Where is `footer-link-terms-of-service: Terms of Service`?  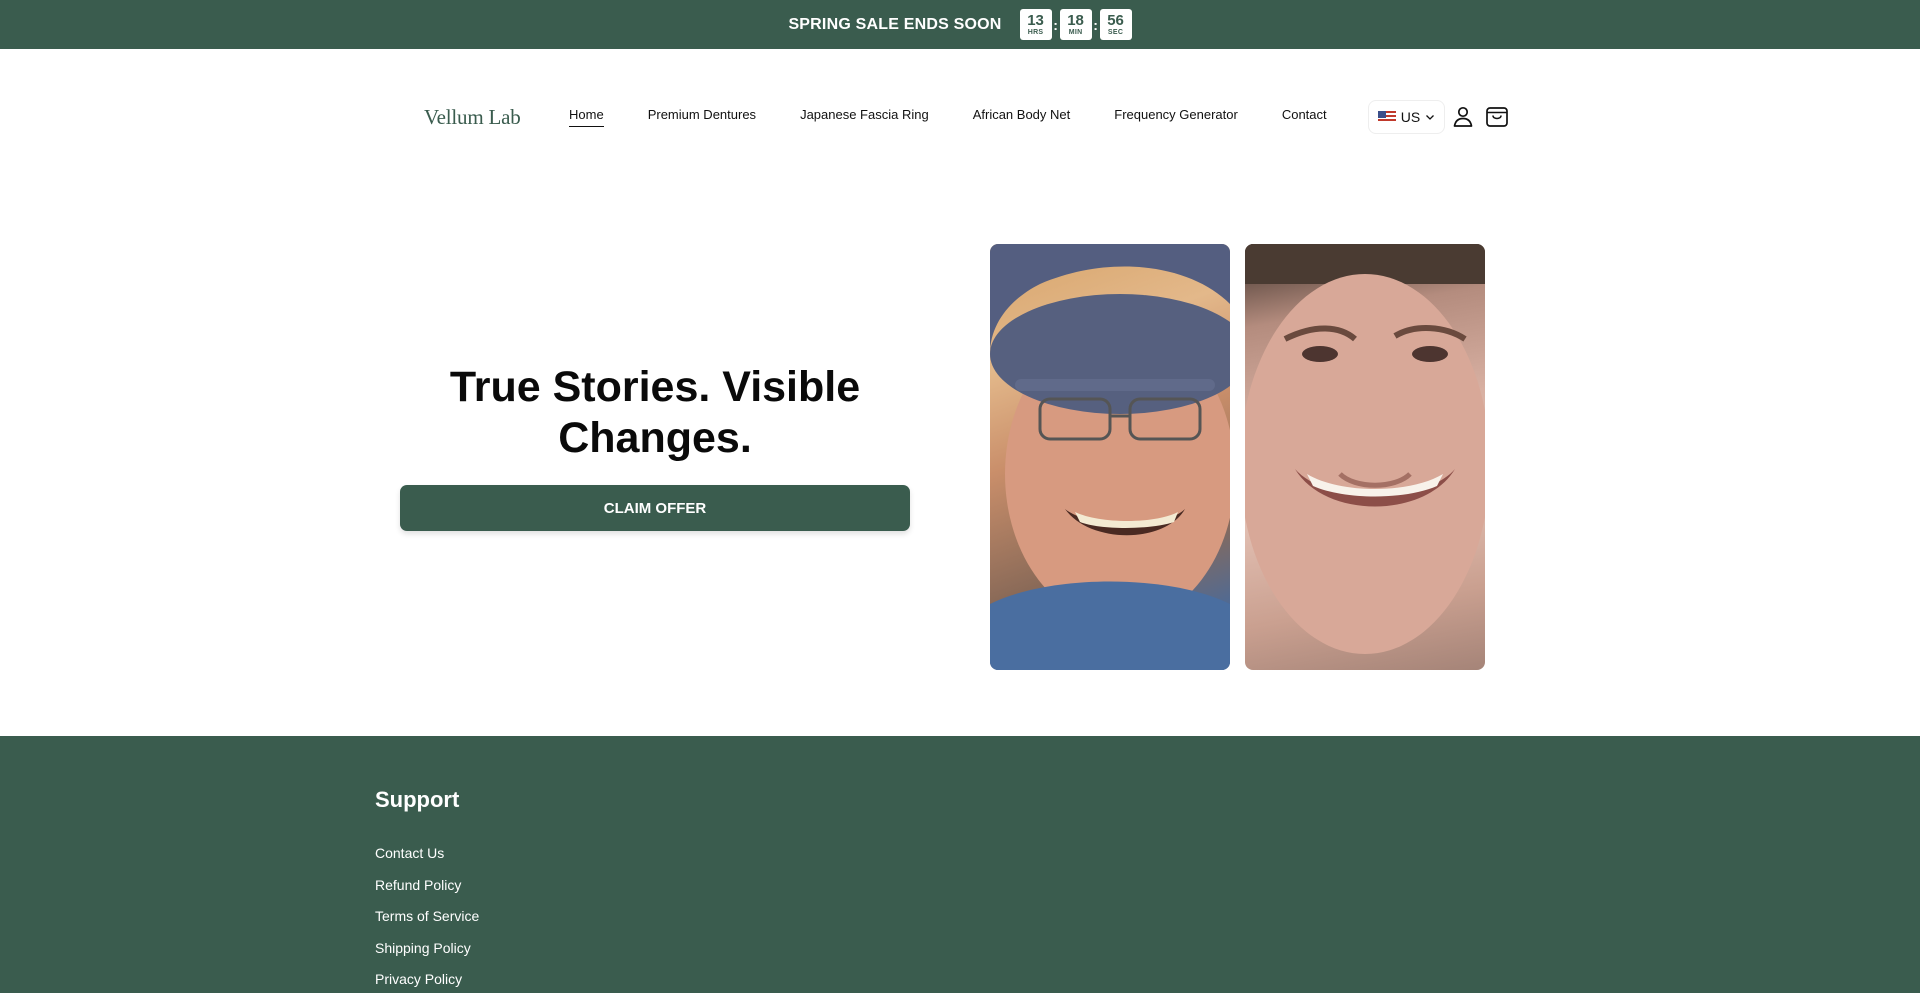 footer-link-terms-of-service: Terms of Service is located at coordinates (427, 917).